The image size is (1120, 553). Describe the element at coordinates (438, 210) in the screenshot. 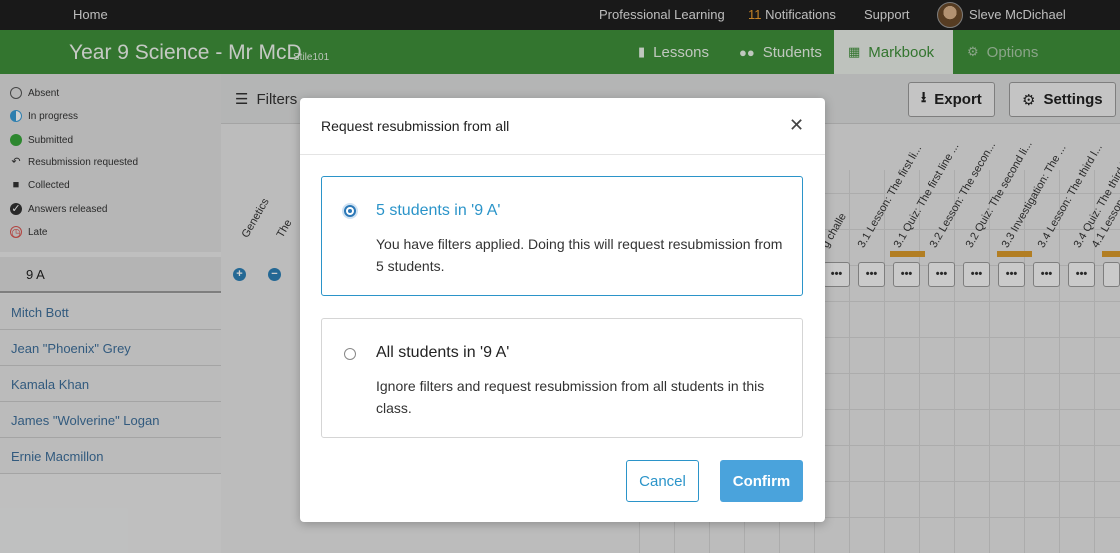

I see `option-filtered-title: 5 students in '9 A'` at that location.